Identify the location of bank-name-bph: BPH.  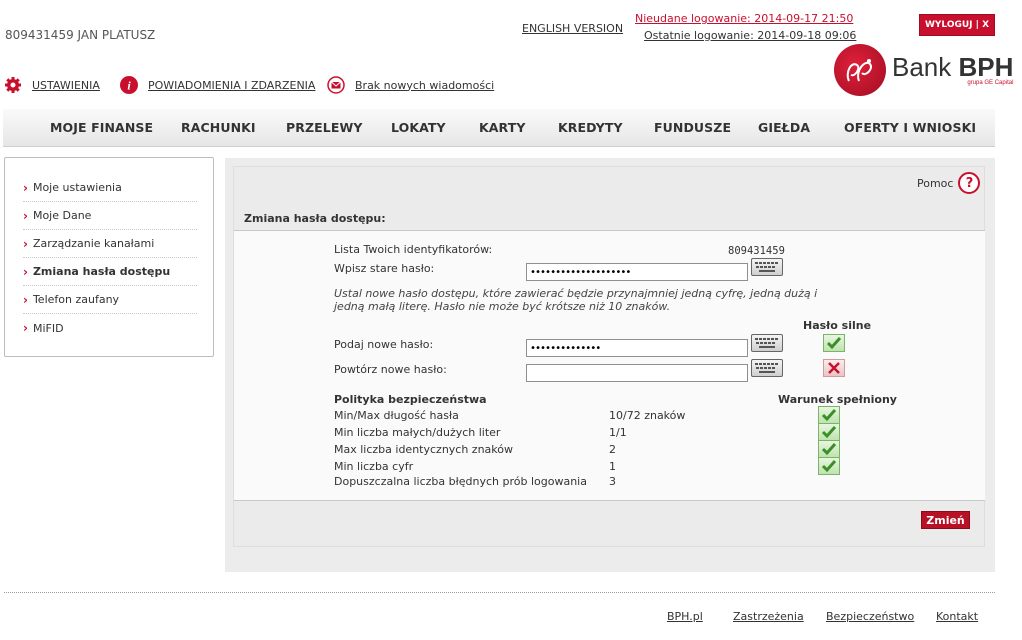
(986, 66).